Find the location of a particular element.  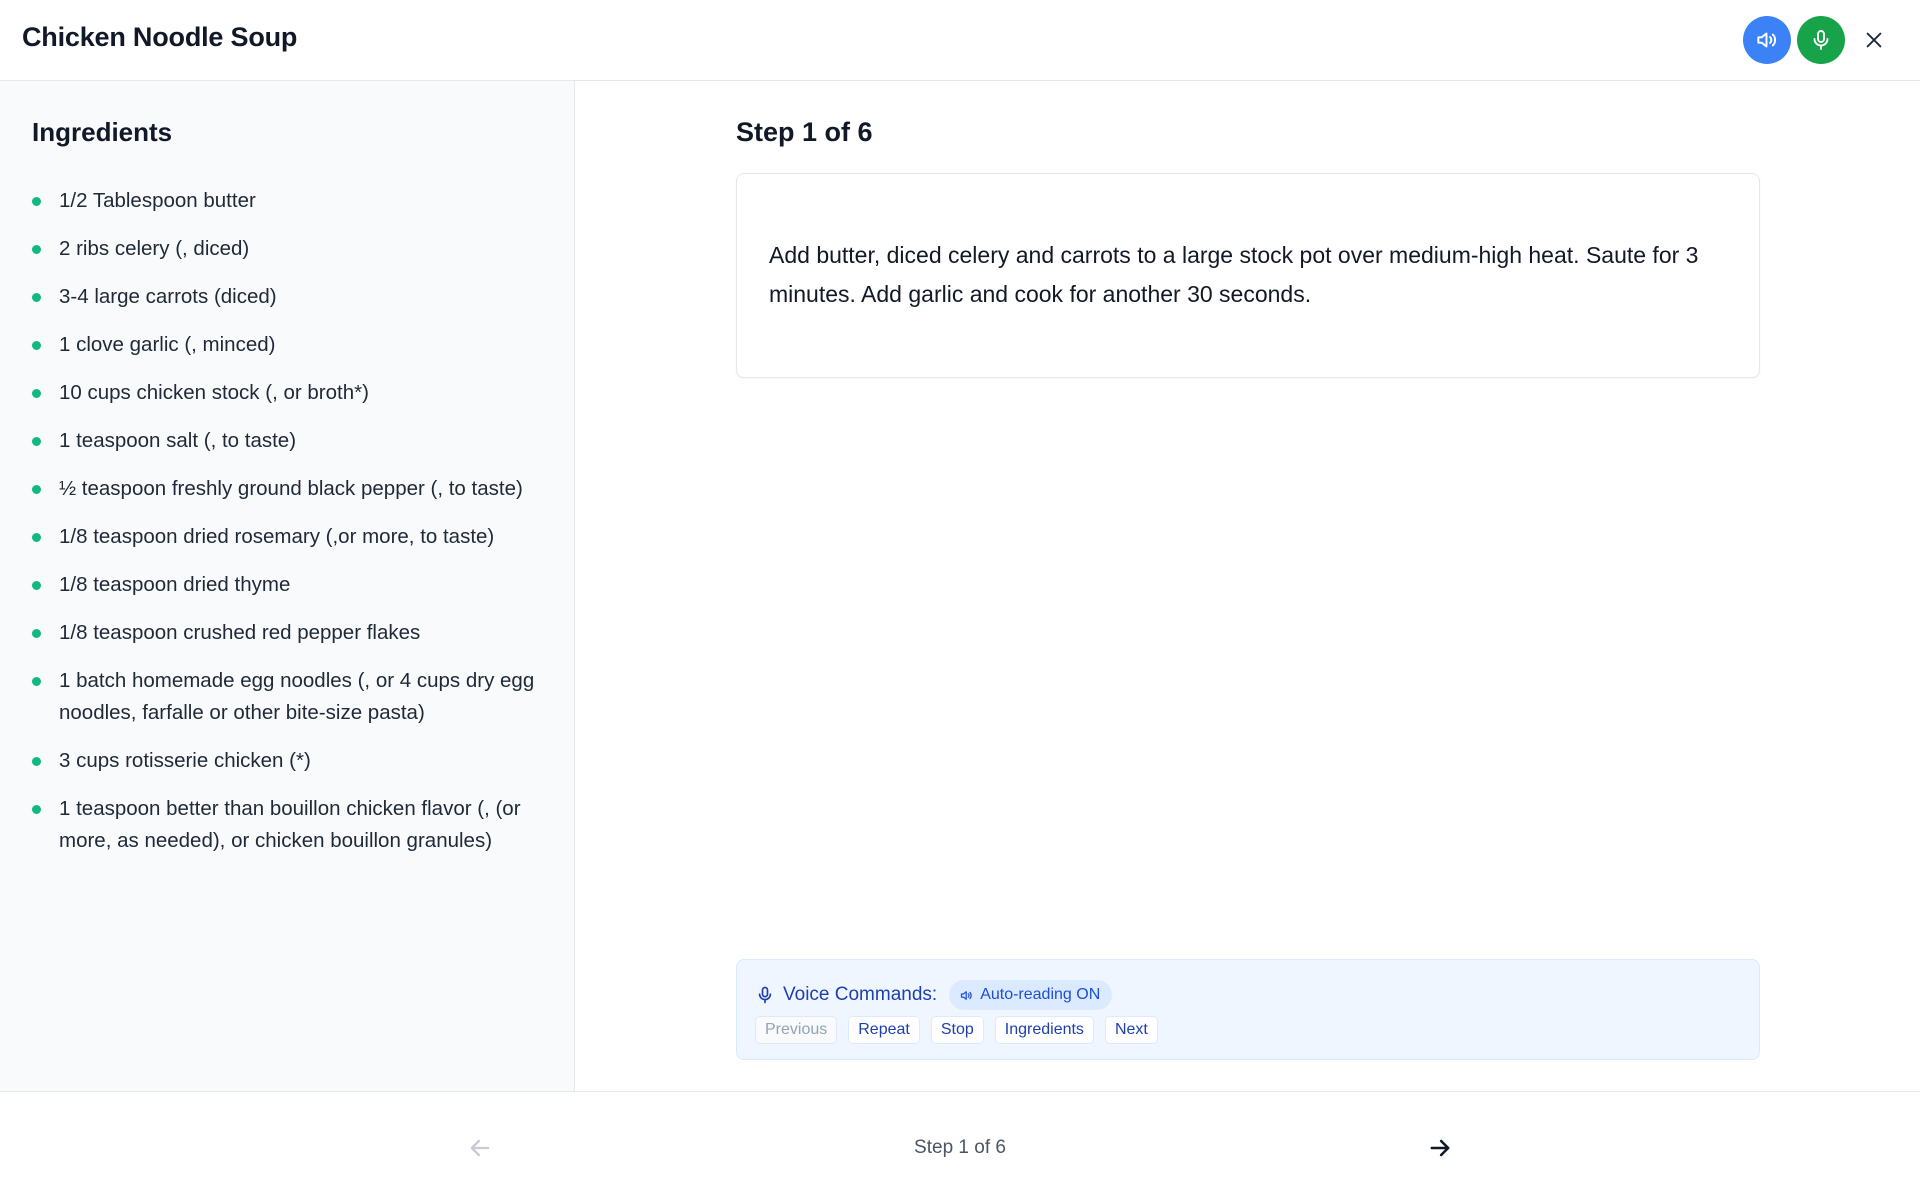

auto-reading-badge: Auto-reading ON is located at coordinates (1031, 995).